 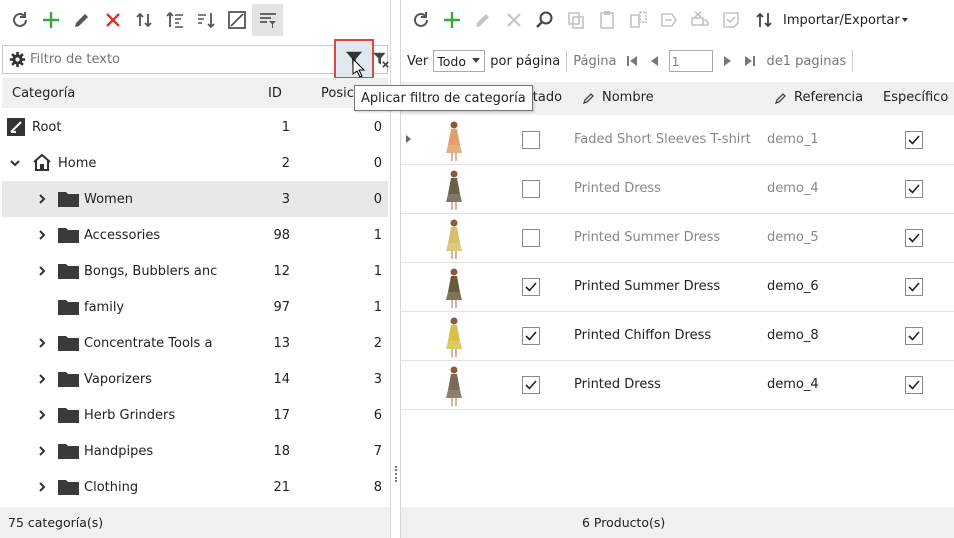 What do you see at coordinates (195, 199) in the screenshot?
I see `category-row-women: Women 3 0` at bounding box center [195, 199].